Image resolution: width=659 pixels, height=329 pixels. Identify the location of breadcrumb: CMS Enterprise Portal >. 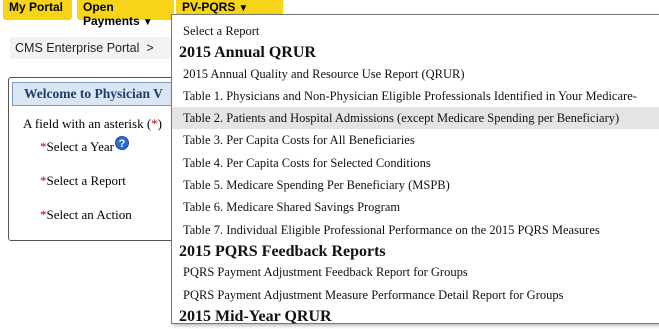
(95, 48).